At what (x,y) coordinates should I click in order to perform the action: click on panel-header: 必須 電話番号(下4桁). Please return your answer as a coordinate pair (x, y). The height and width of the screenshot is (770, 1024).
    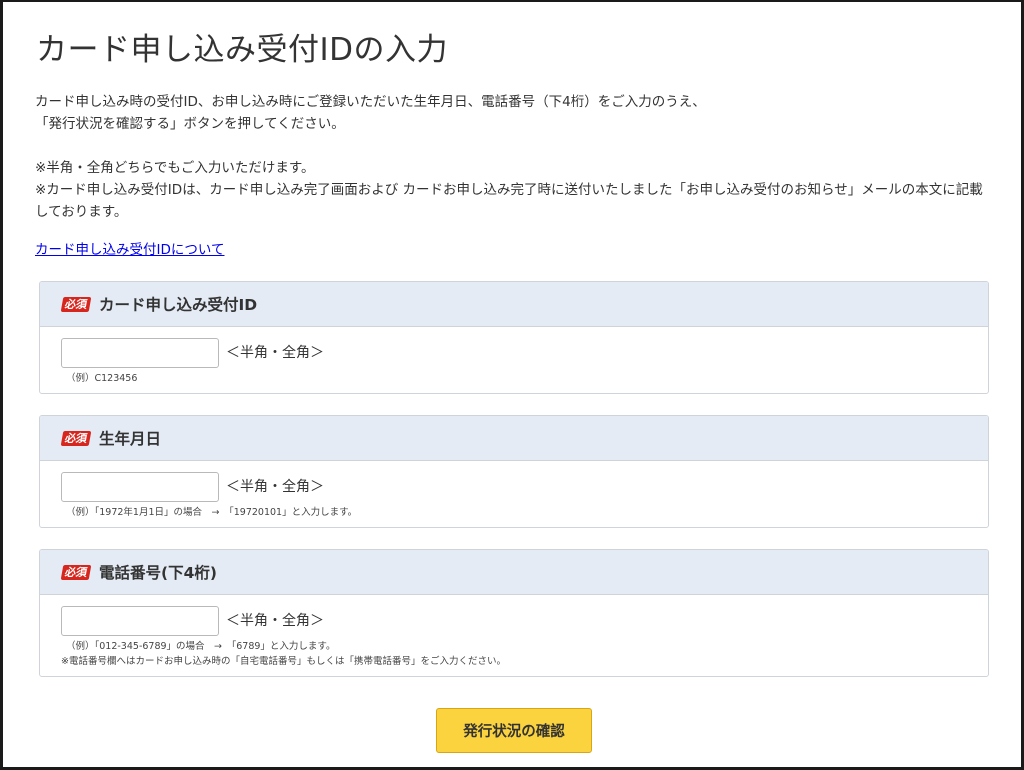
    Looking at the image, I should click on (514, 572).